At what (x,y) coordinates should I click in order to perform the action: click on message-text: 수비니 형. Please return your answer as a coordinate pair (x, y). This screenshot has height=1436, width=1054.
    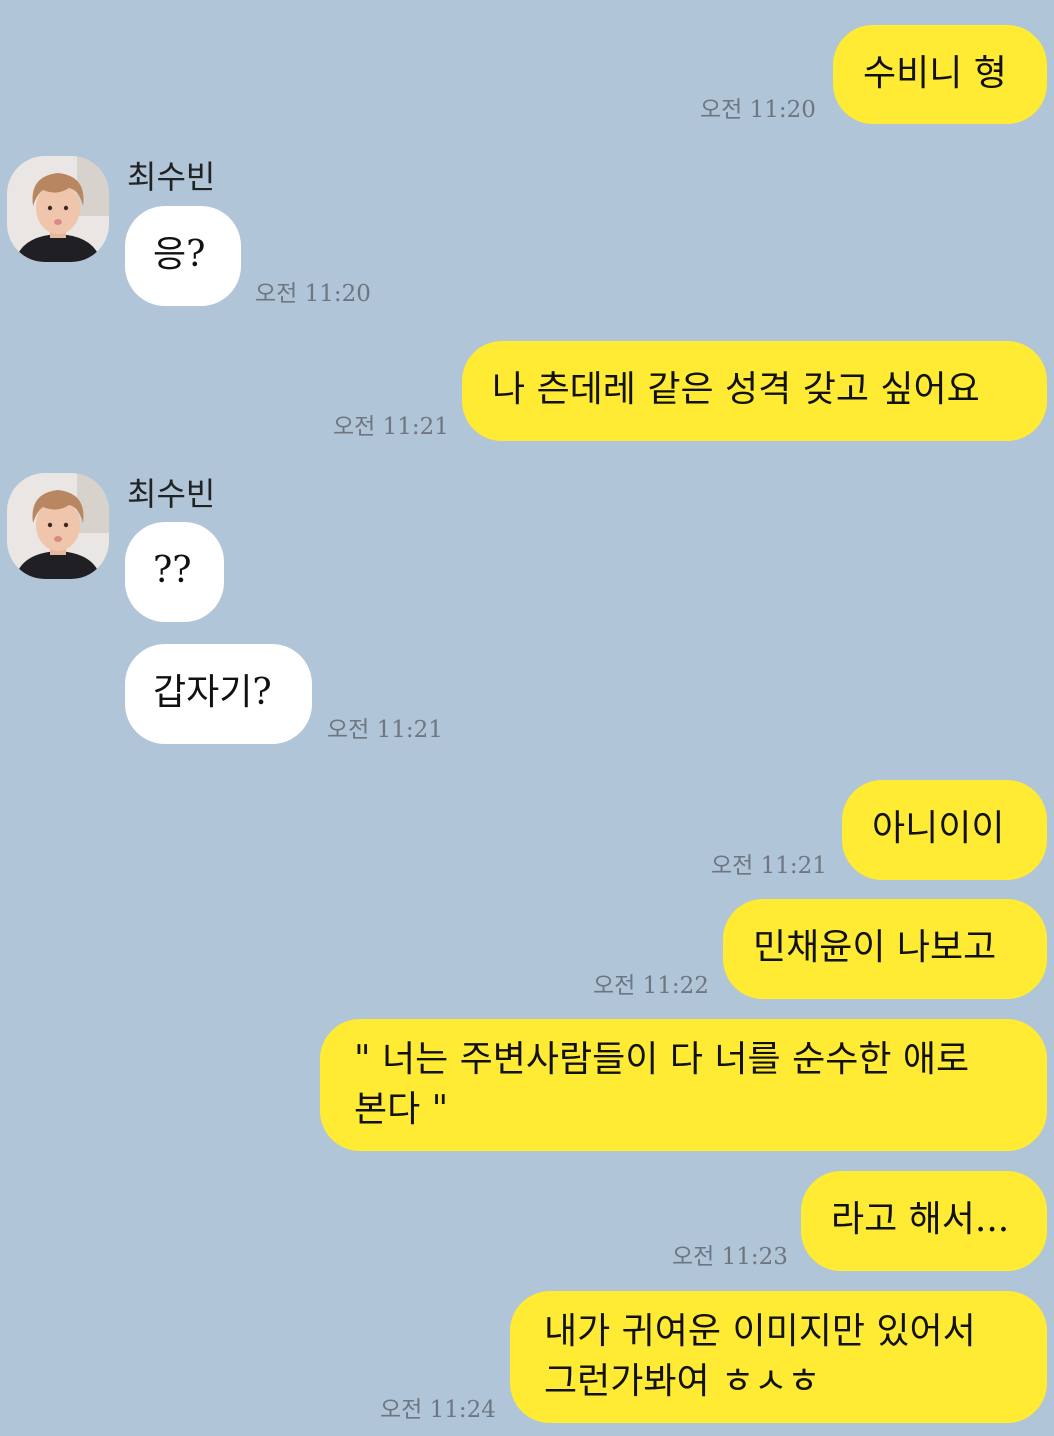
    Looking at the image, I should click on (935, 73).